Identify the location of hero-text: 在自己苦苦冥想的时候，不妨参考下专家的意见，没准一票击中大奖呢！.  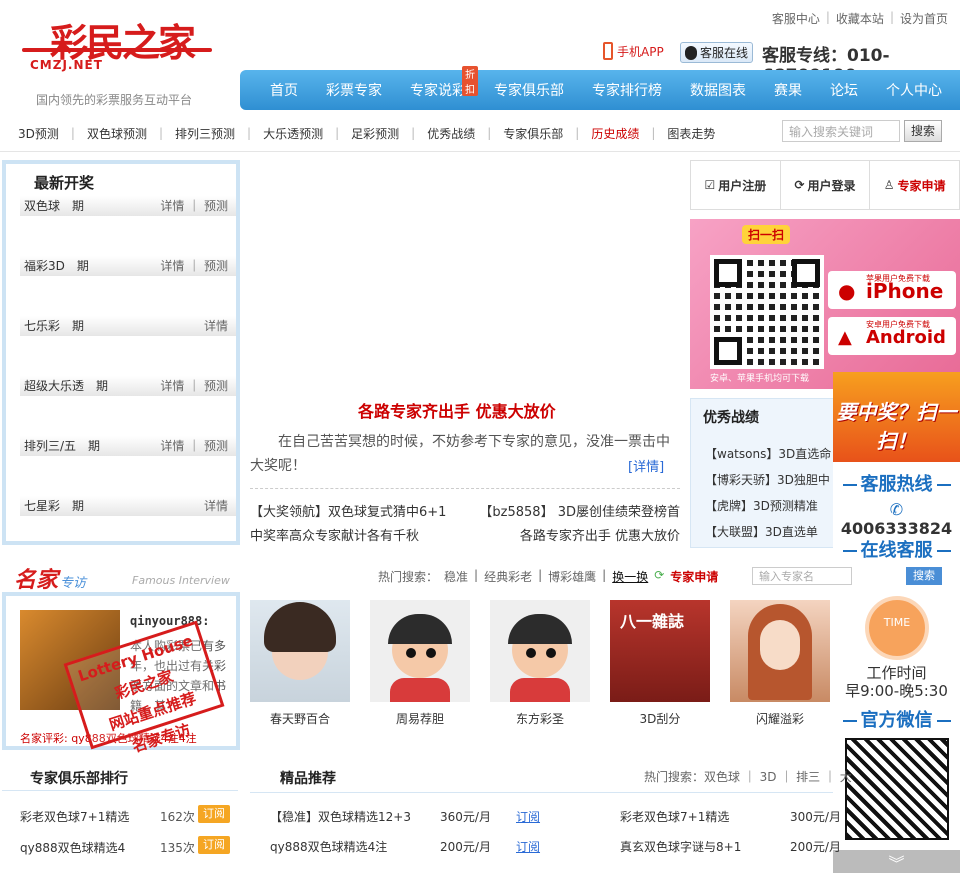
(460, 454).